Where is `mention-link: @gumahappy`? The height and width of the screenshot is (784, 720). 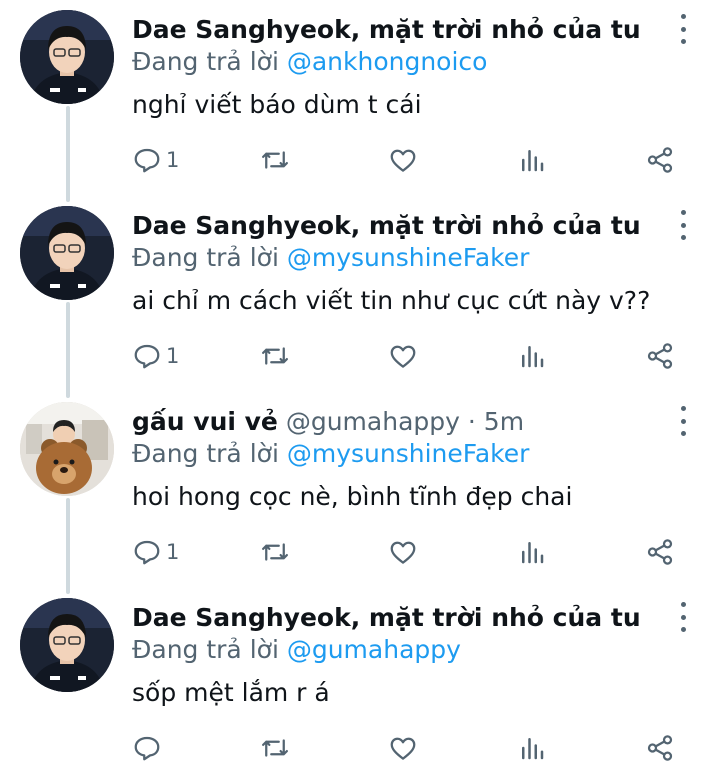 mention-link: @gumahappy is located at coordinates (374, 649).